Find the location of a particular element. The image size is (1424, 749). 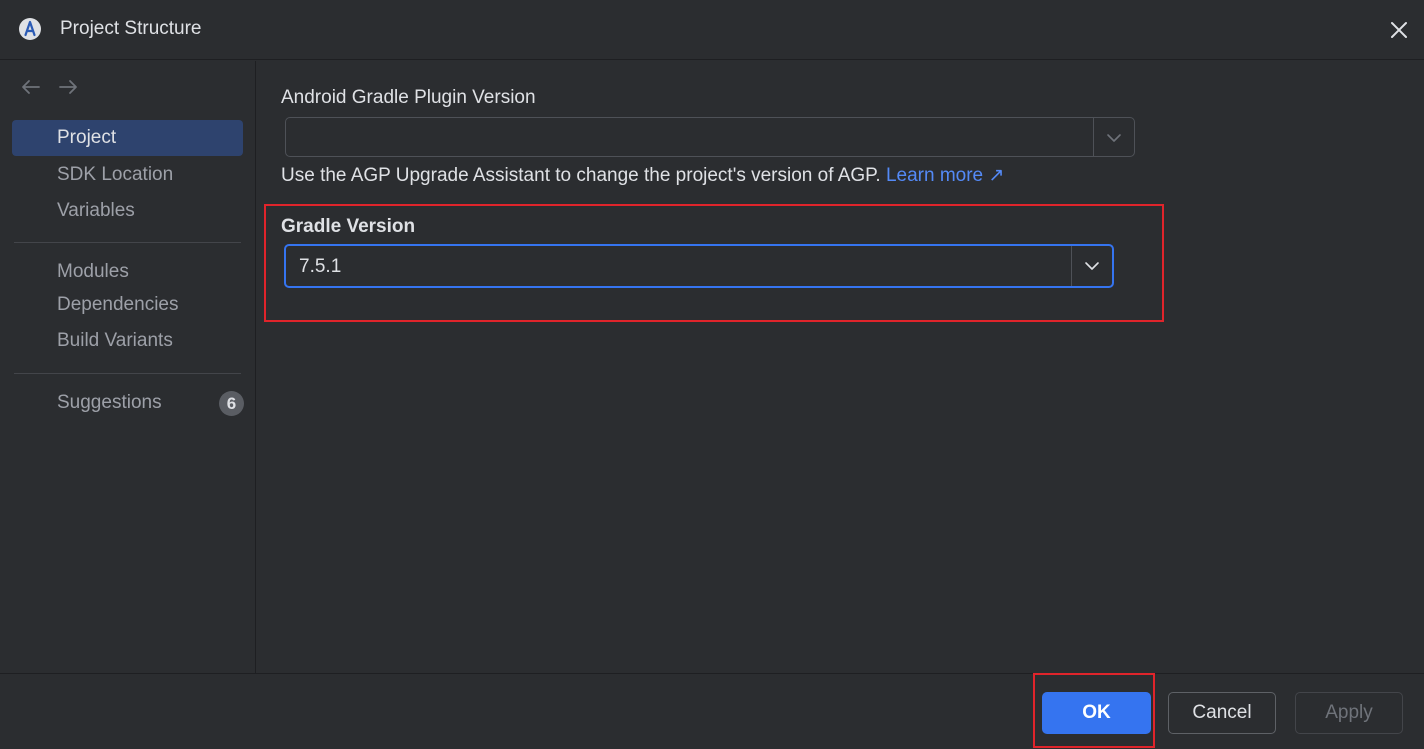

sidebar-item-label: Build Variants is located at coordinates (115, 340).